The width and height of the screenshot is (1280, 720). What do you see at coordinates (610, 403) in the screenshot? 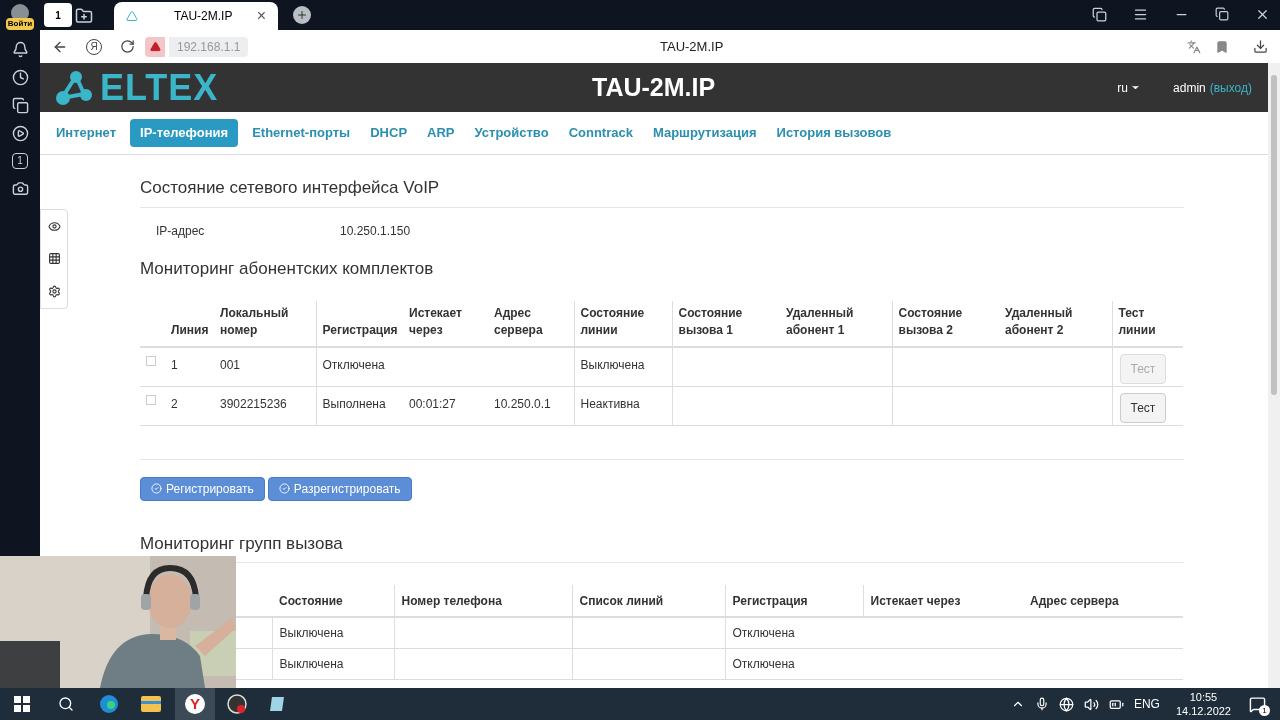
I see `table-cell: Неактивна` at bounding box center [610, 403].